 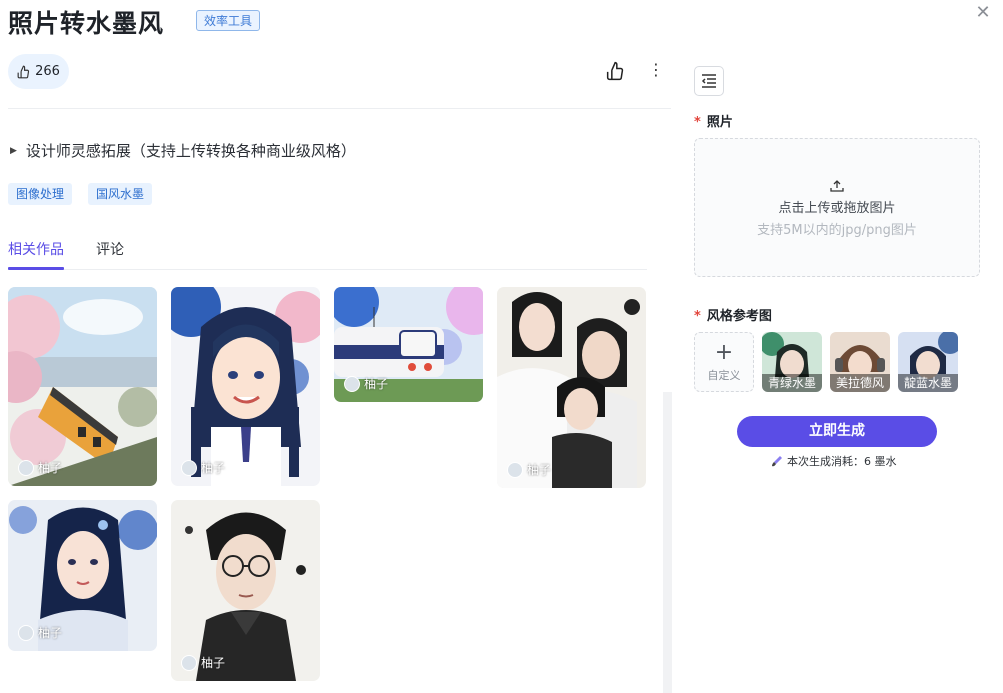 I want to click on scrollbar, so click(x=667, y=542).